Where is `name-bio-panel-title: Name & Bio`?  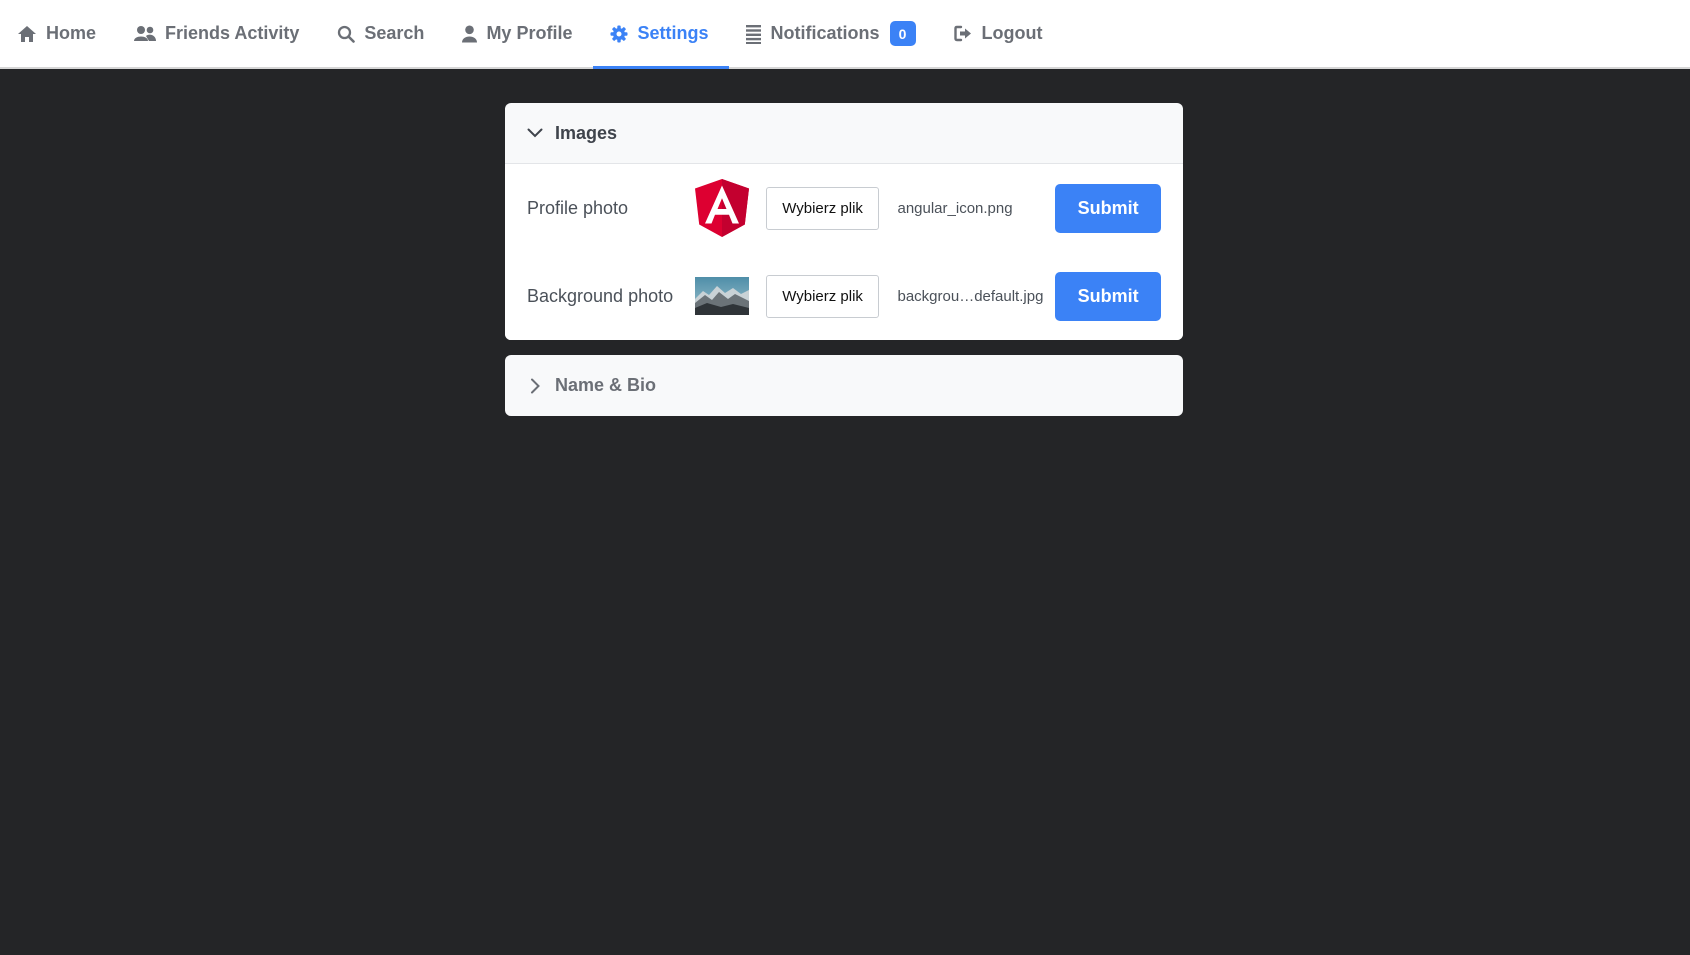
name-bio-panel-title: Name & Bio is located at coordinates (606, 385).